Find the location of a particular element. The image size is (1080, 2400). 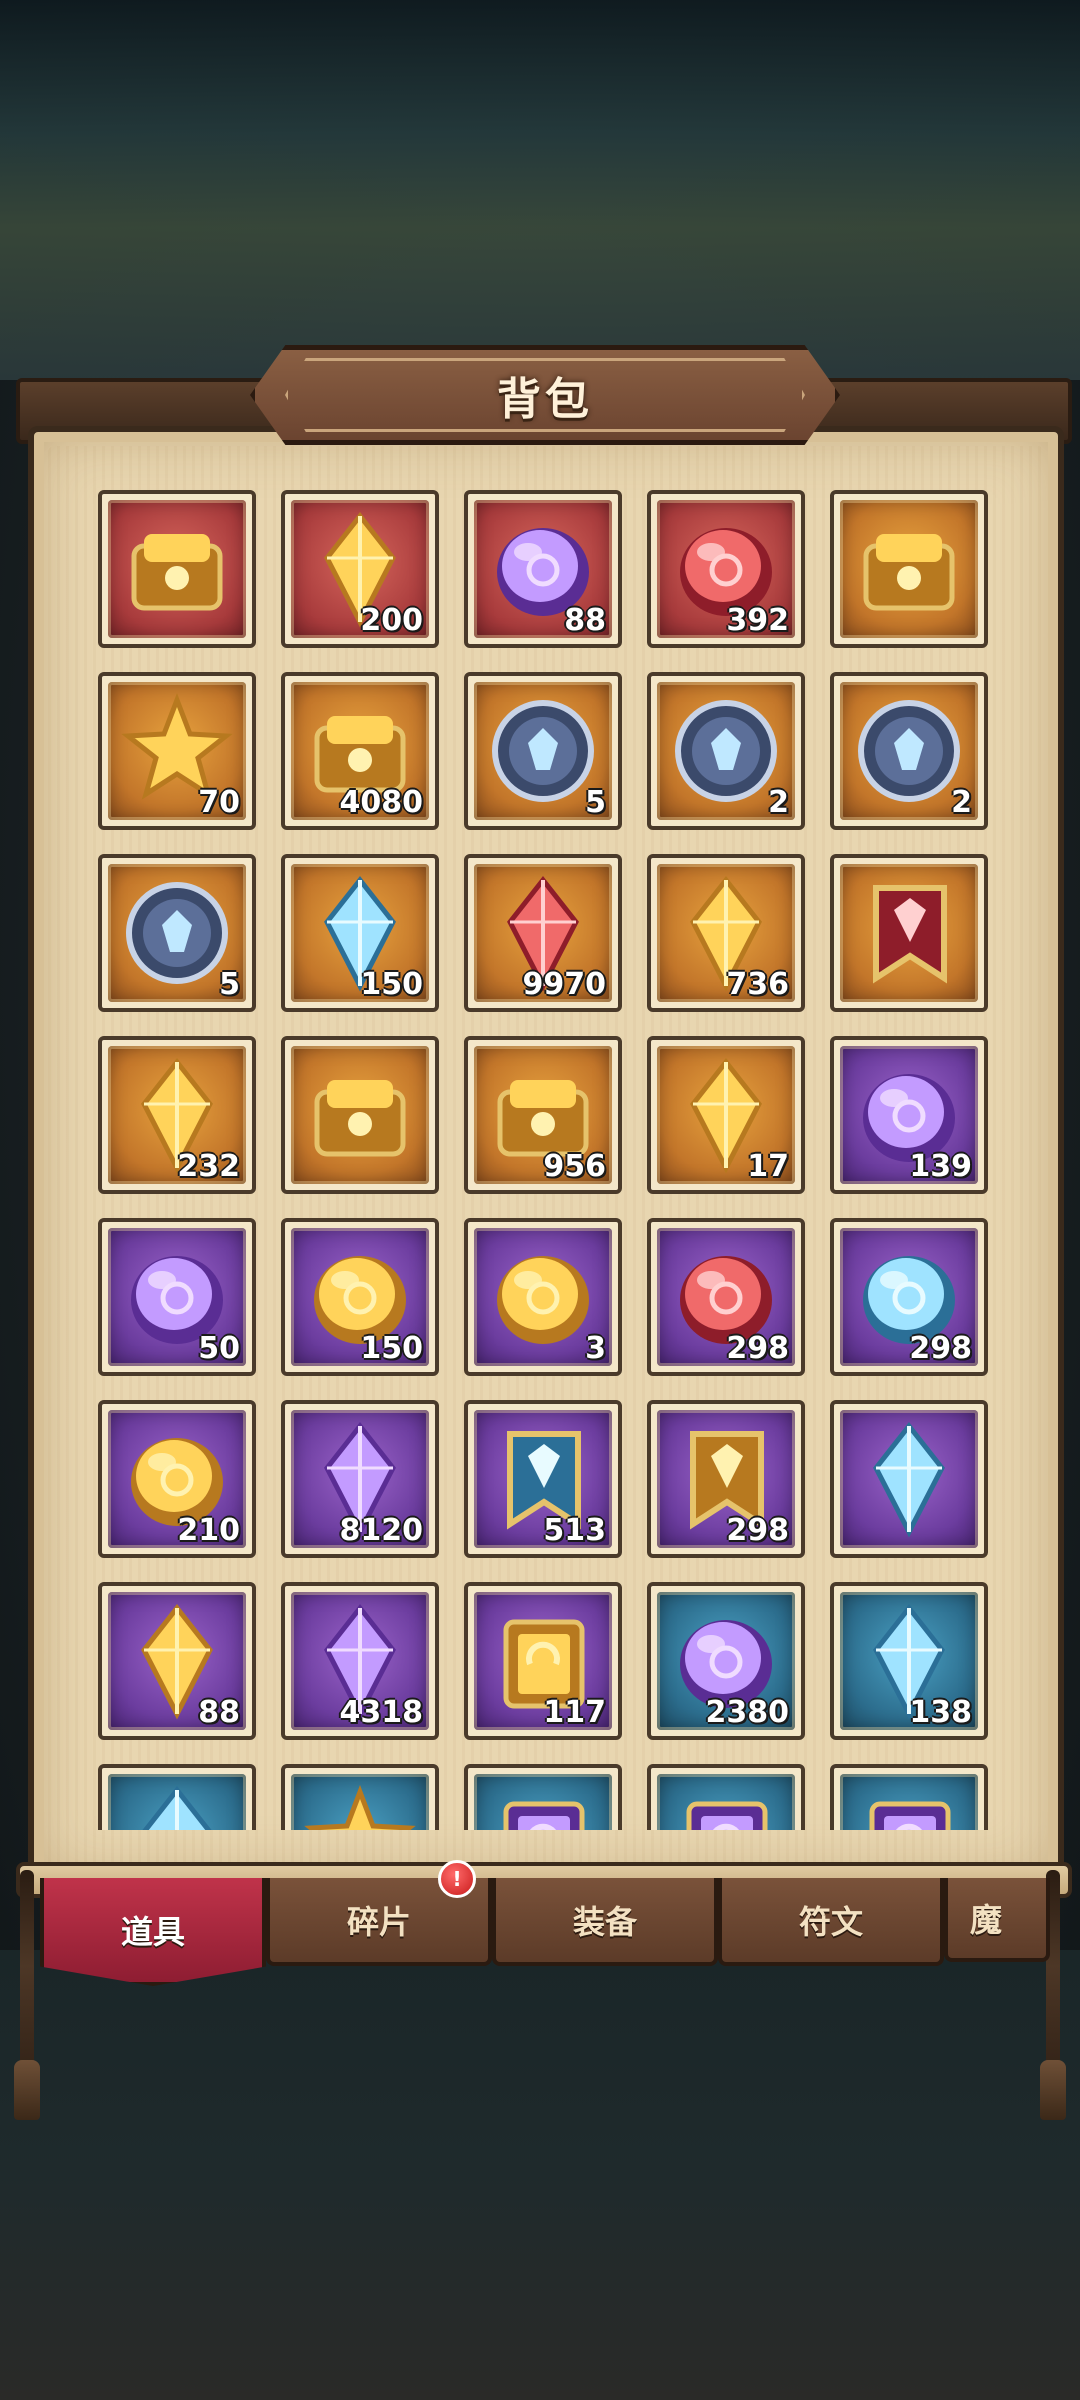

item-slot: 513 is located at coordinates (543, 1479).